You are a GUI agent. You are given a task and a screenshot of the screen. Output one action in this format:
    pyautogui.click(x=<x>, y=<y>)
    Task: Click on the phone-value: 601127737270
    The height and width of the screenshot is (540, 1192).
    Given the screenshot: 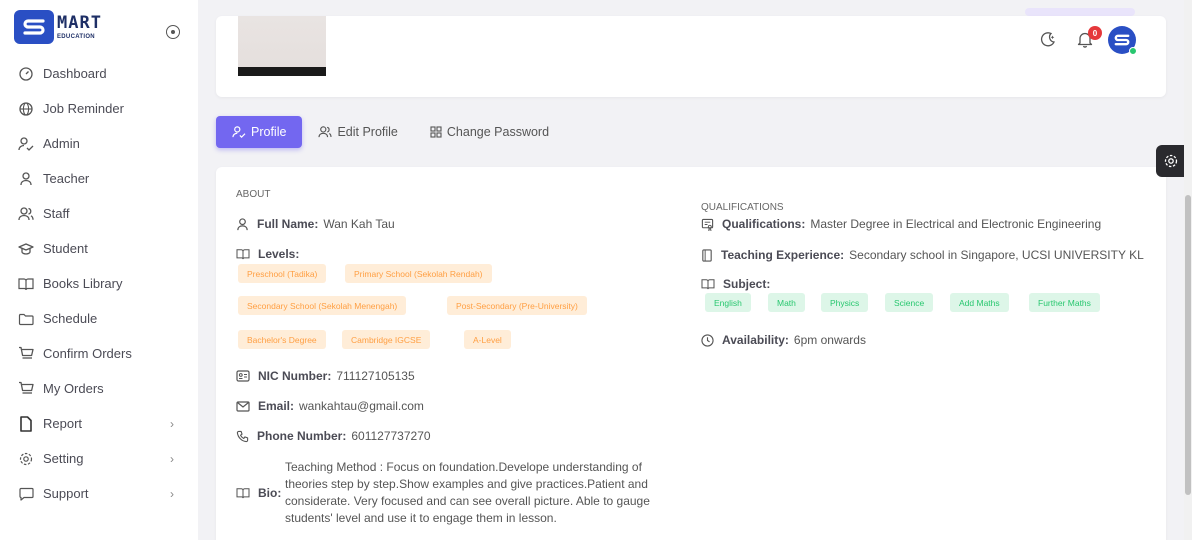 What is the action you would take?
    pyautogui.click(x=391, y=436)
    